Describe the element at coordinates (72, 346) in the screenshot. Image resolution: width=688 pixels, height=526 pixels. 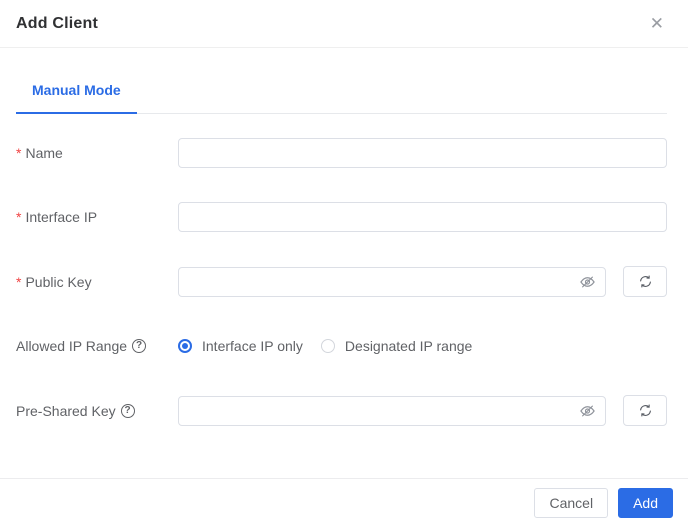
I see `allowed-ip-range-label-text: Allowed IP Range` at that location.